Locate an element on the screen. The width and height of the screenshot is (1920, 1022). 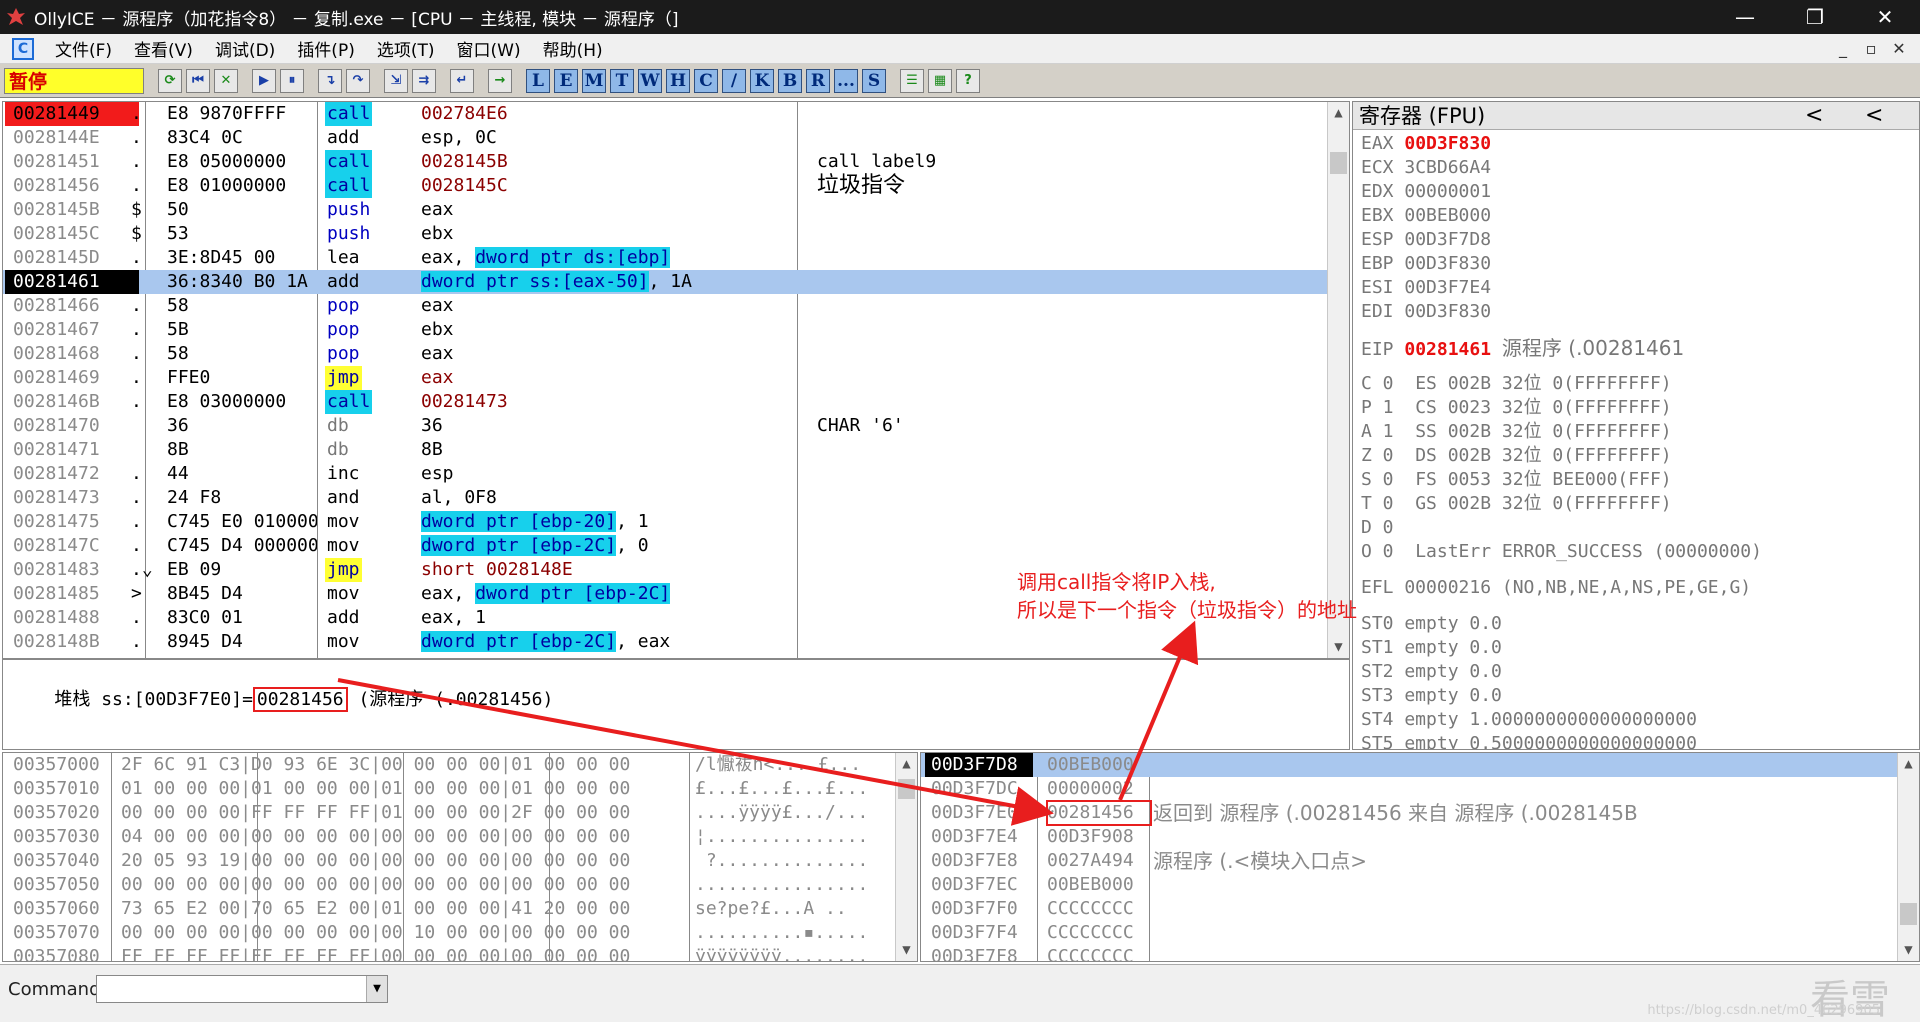
trace-into-icon: ⇲ is located at coordinates (396, 80).